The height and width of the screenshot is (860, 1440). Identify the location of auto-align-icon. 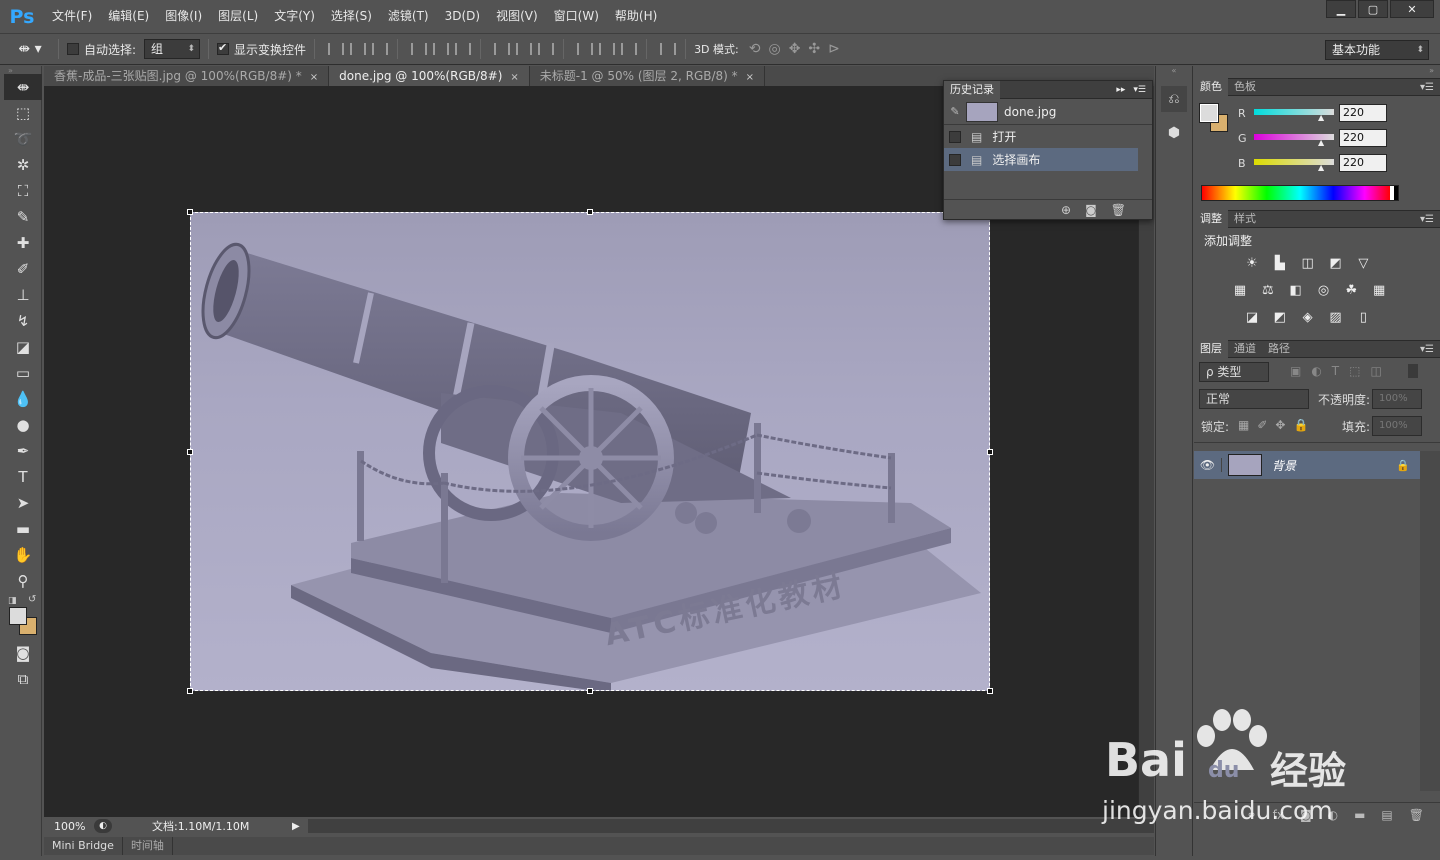
(667, 49).